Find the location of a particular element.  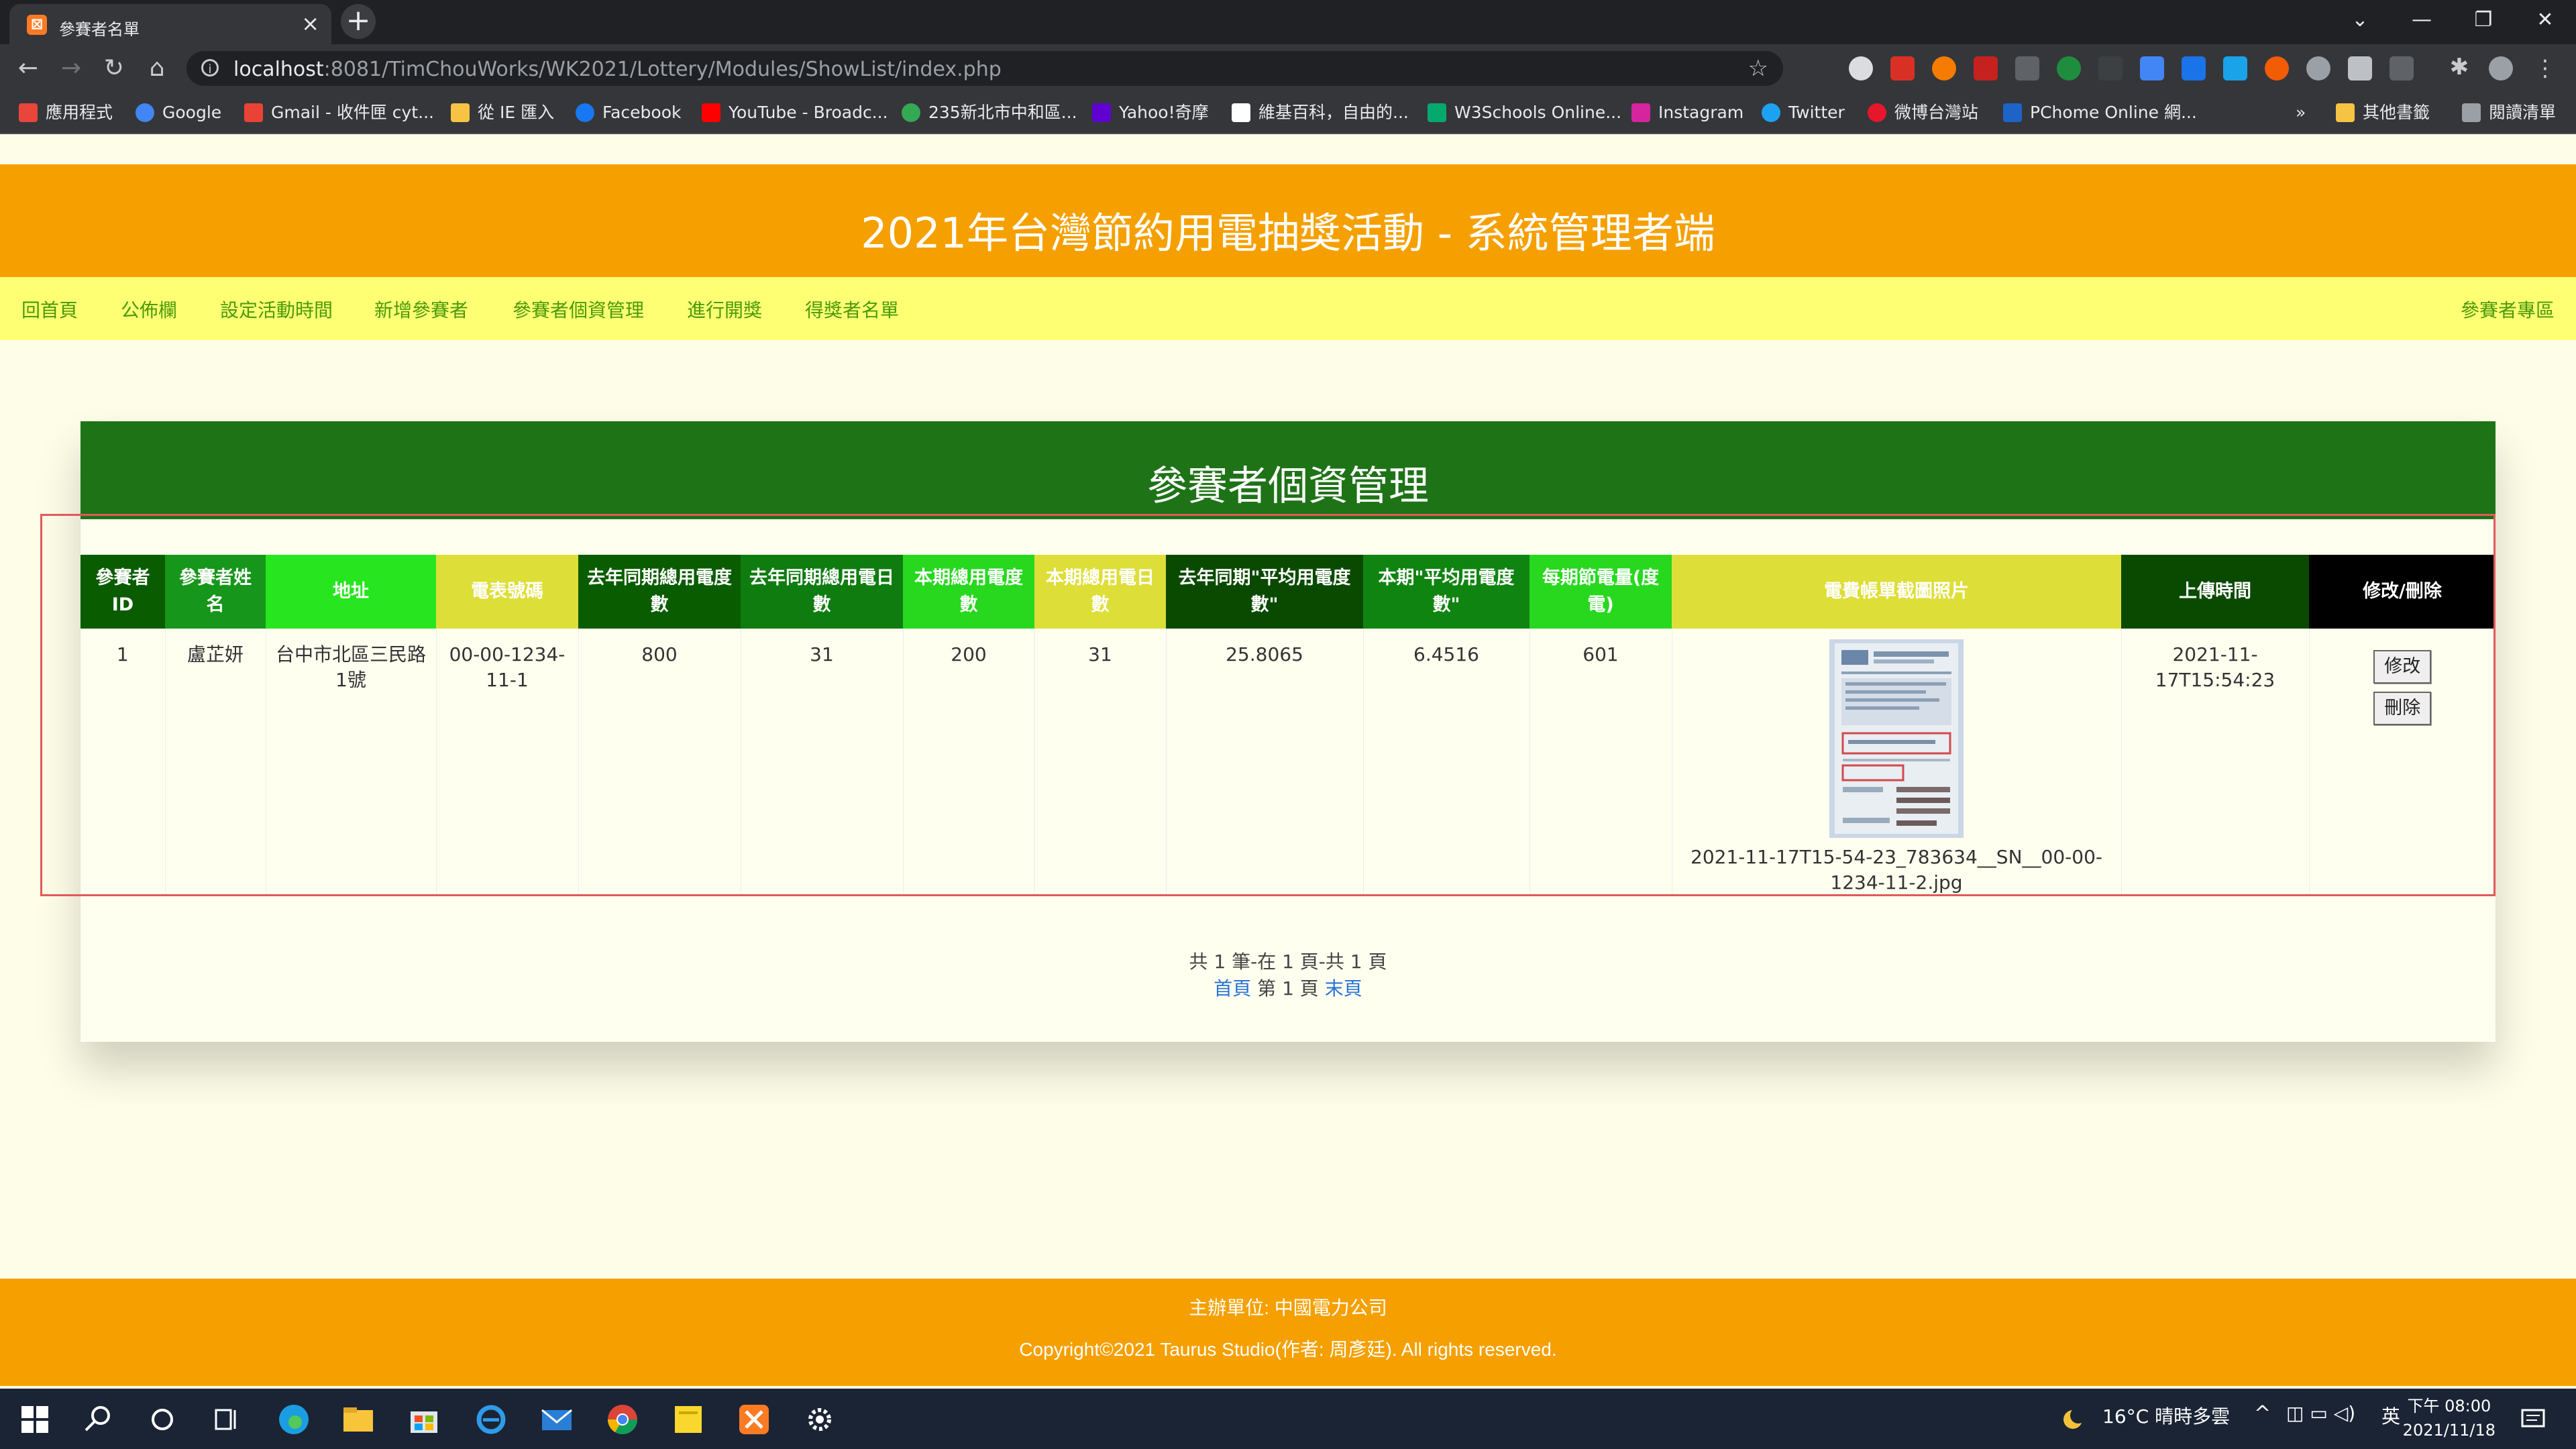

store-icon is located at coordinates (424, 1419).